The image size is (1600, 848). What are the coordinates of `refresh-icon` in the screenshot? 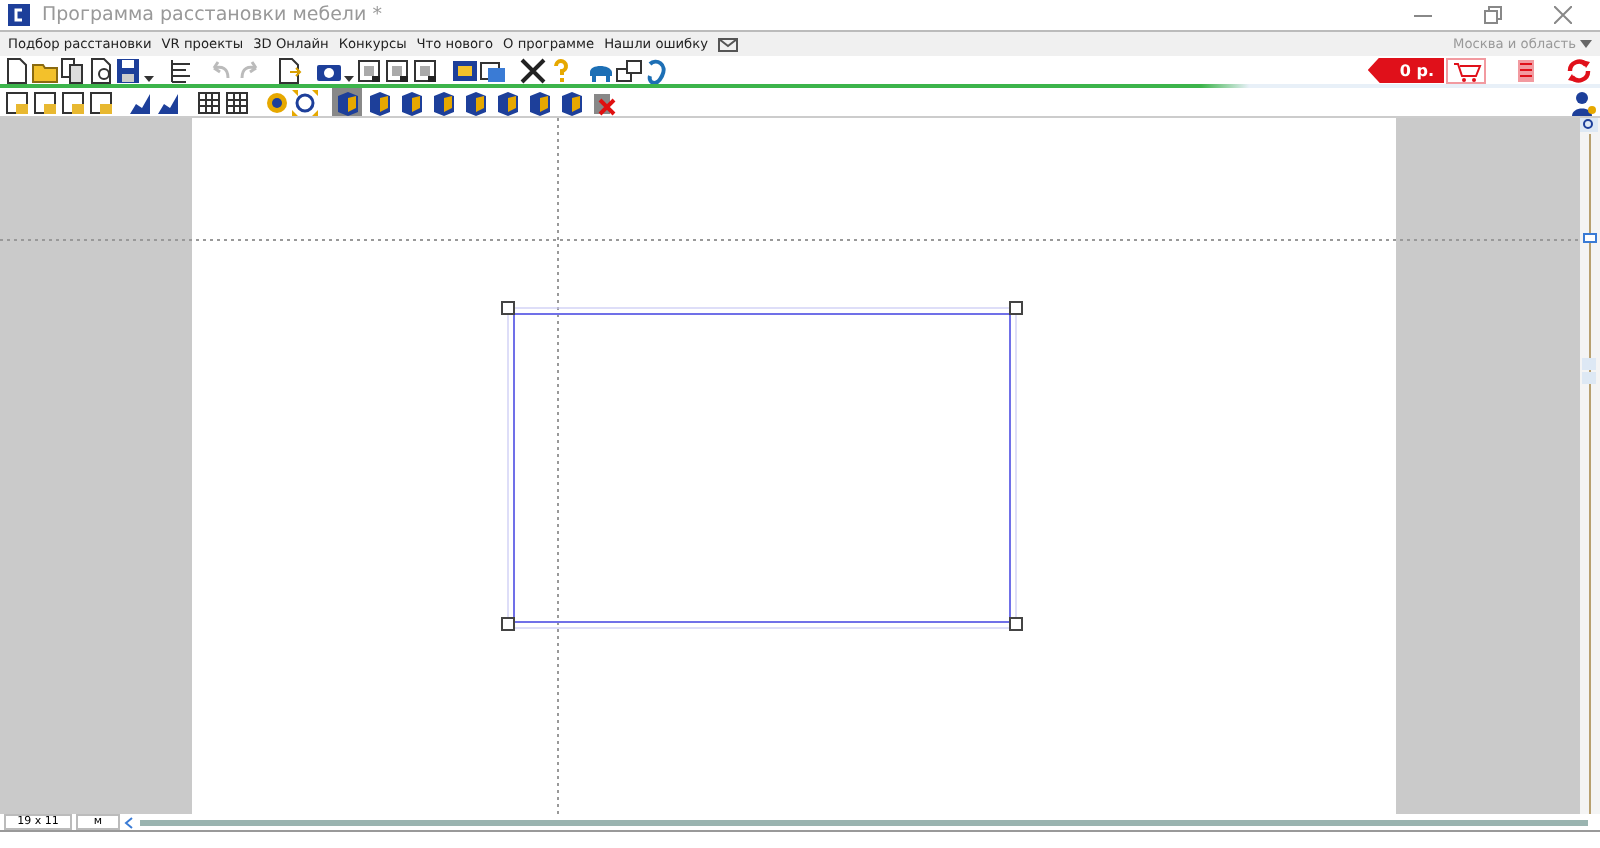 It's located at (1579, 70).